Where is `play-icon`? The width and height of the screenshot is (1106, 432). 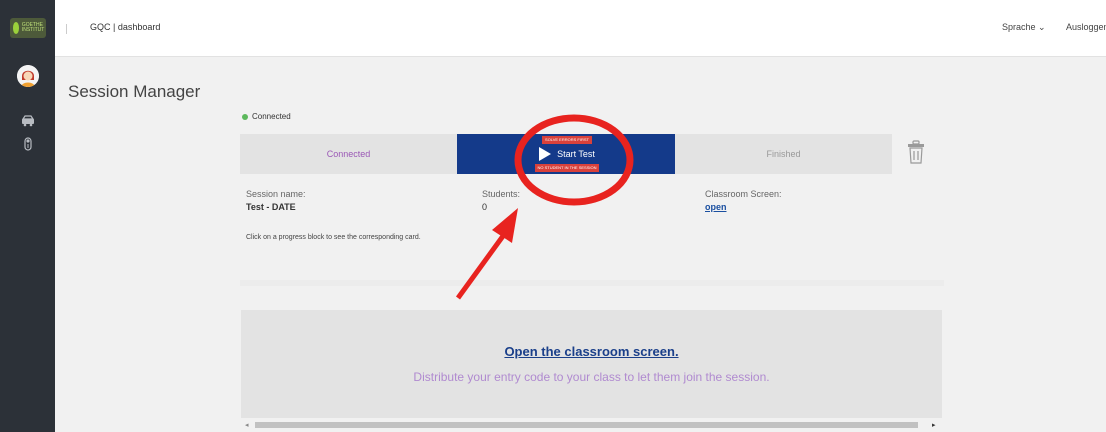
play-icon is located at coordinates (545, 154).